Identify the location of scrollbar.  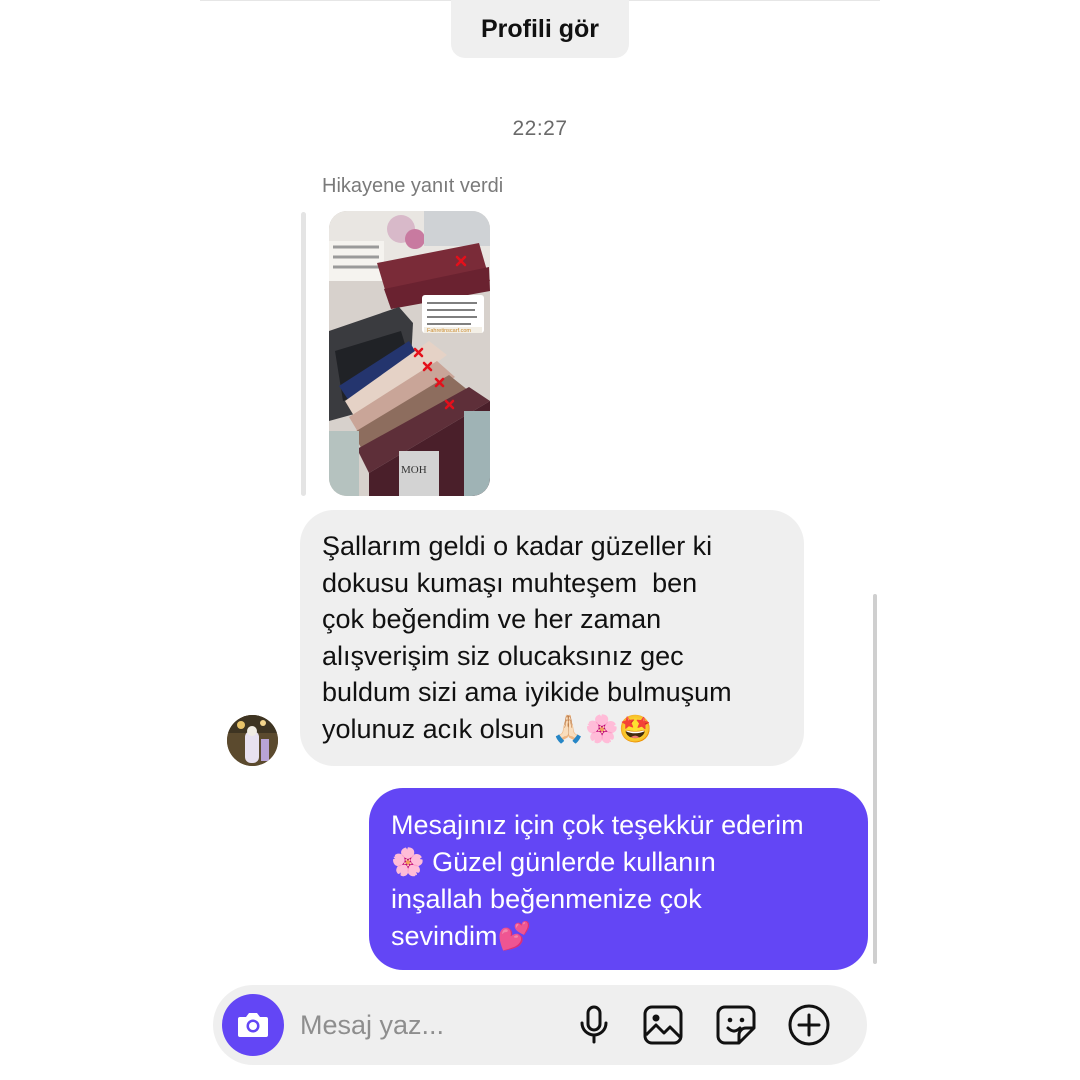
(875, 779).